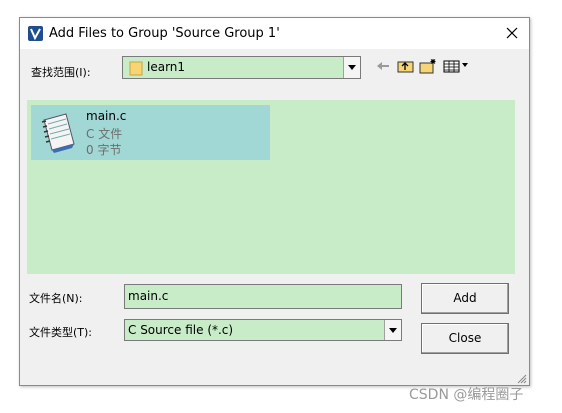 The height and width of the screenshot is (413, 562). I want to click on title-bar: Add Files to Group 'Source Group 1', so click(274, 33).